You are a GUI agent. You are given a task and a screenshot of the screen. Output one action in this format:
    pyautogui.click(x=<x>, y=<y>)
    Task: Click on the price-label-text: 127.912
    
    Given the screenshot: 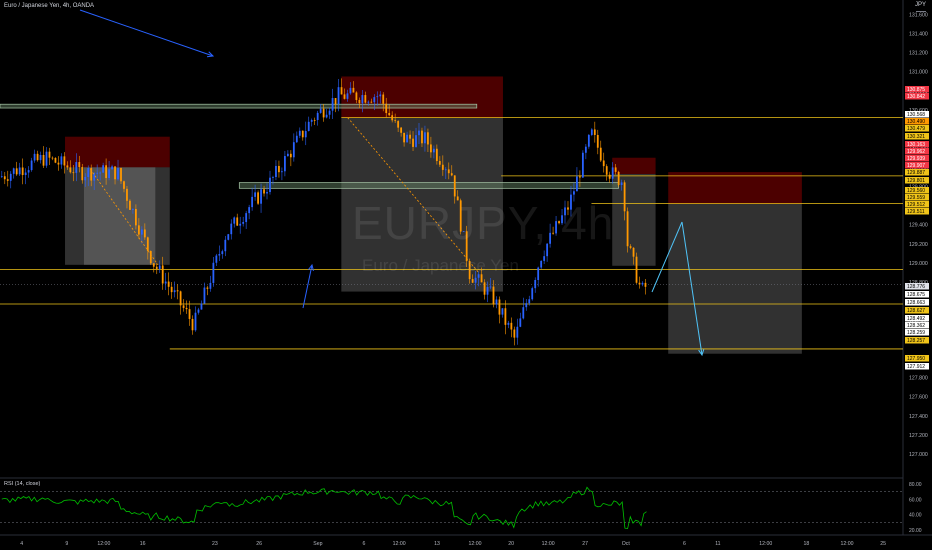 What is the action you would take?
    pyautogui.click(x=916, y=367)
    